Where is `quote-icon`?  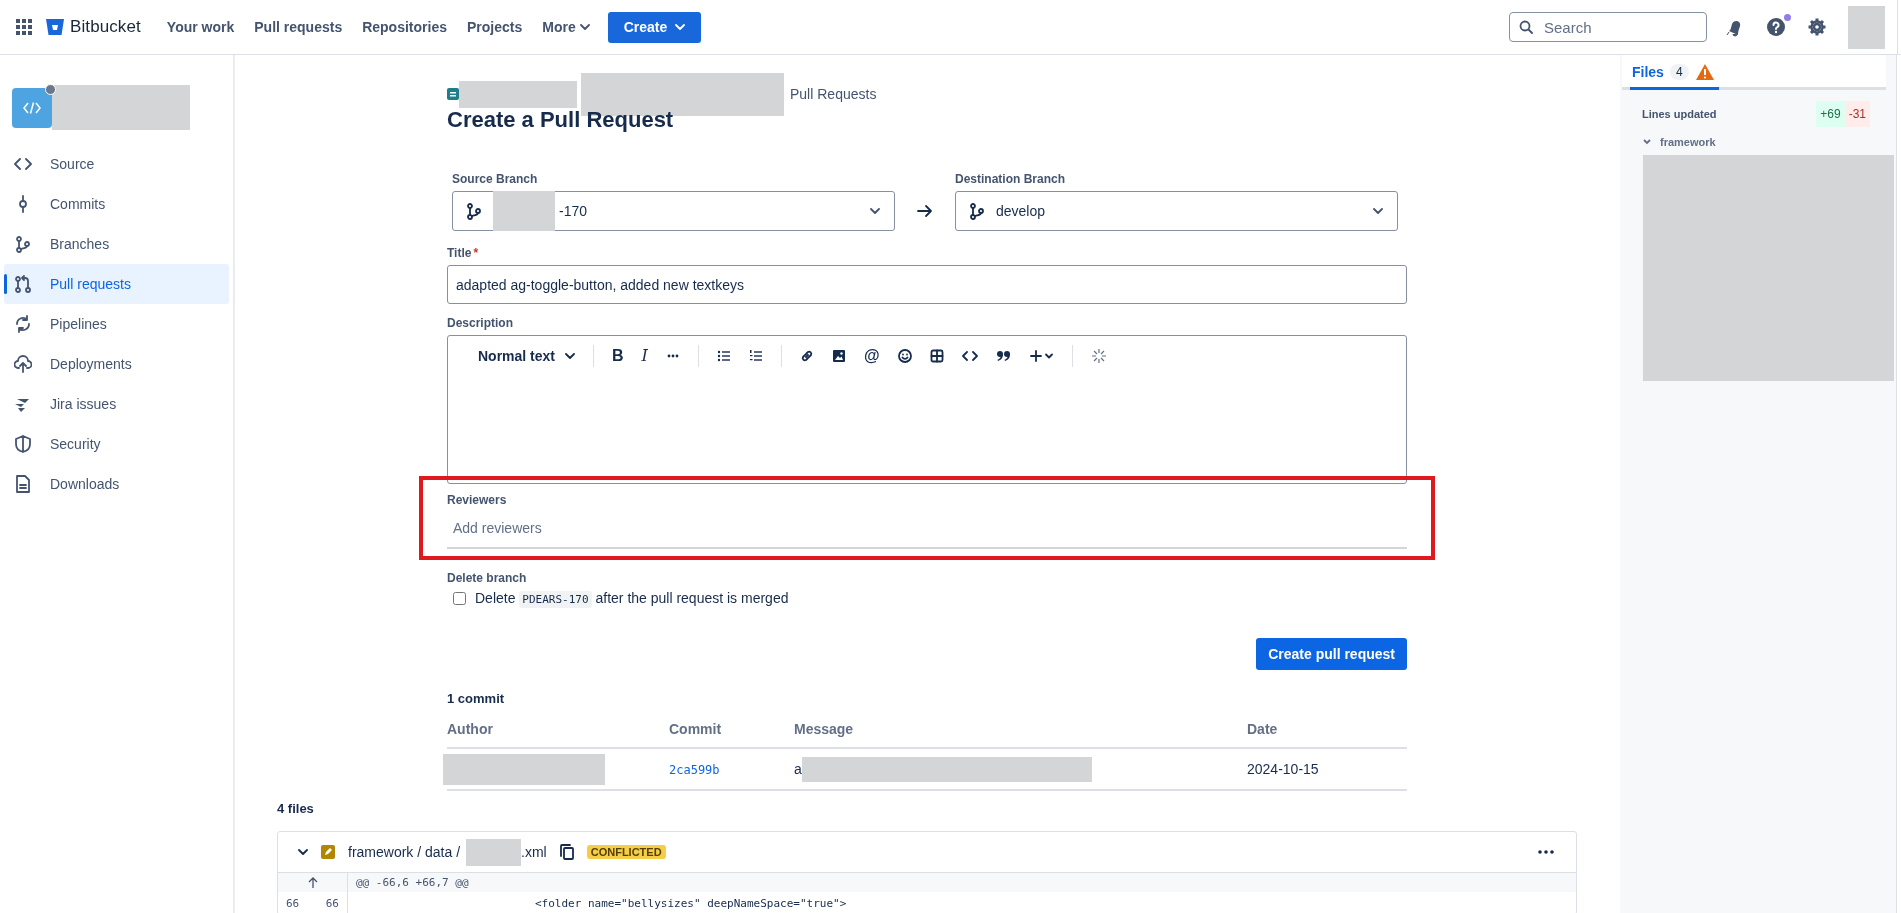
quote-icon is located at coordinates (1003, 356).